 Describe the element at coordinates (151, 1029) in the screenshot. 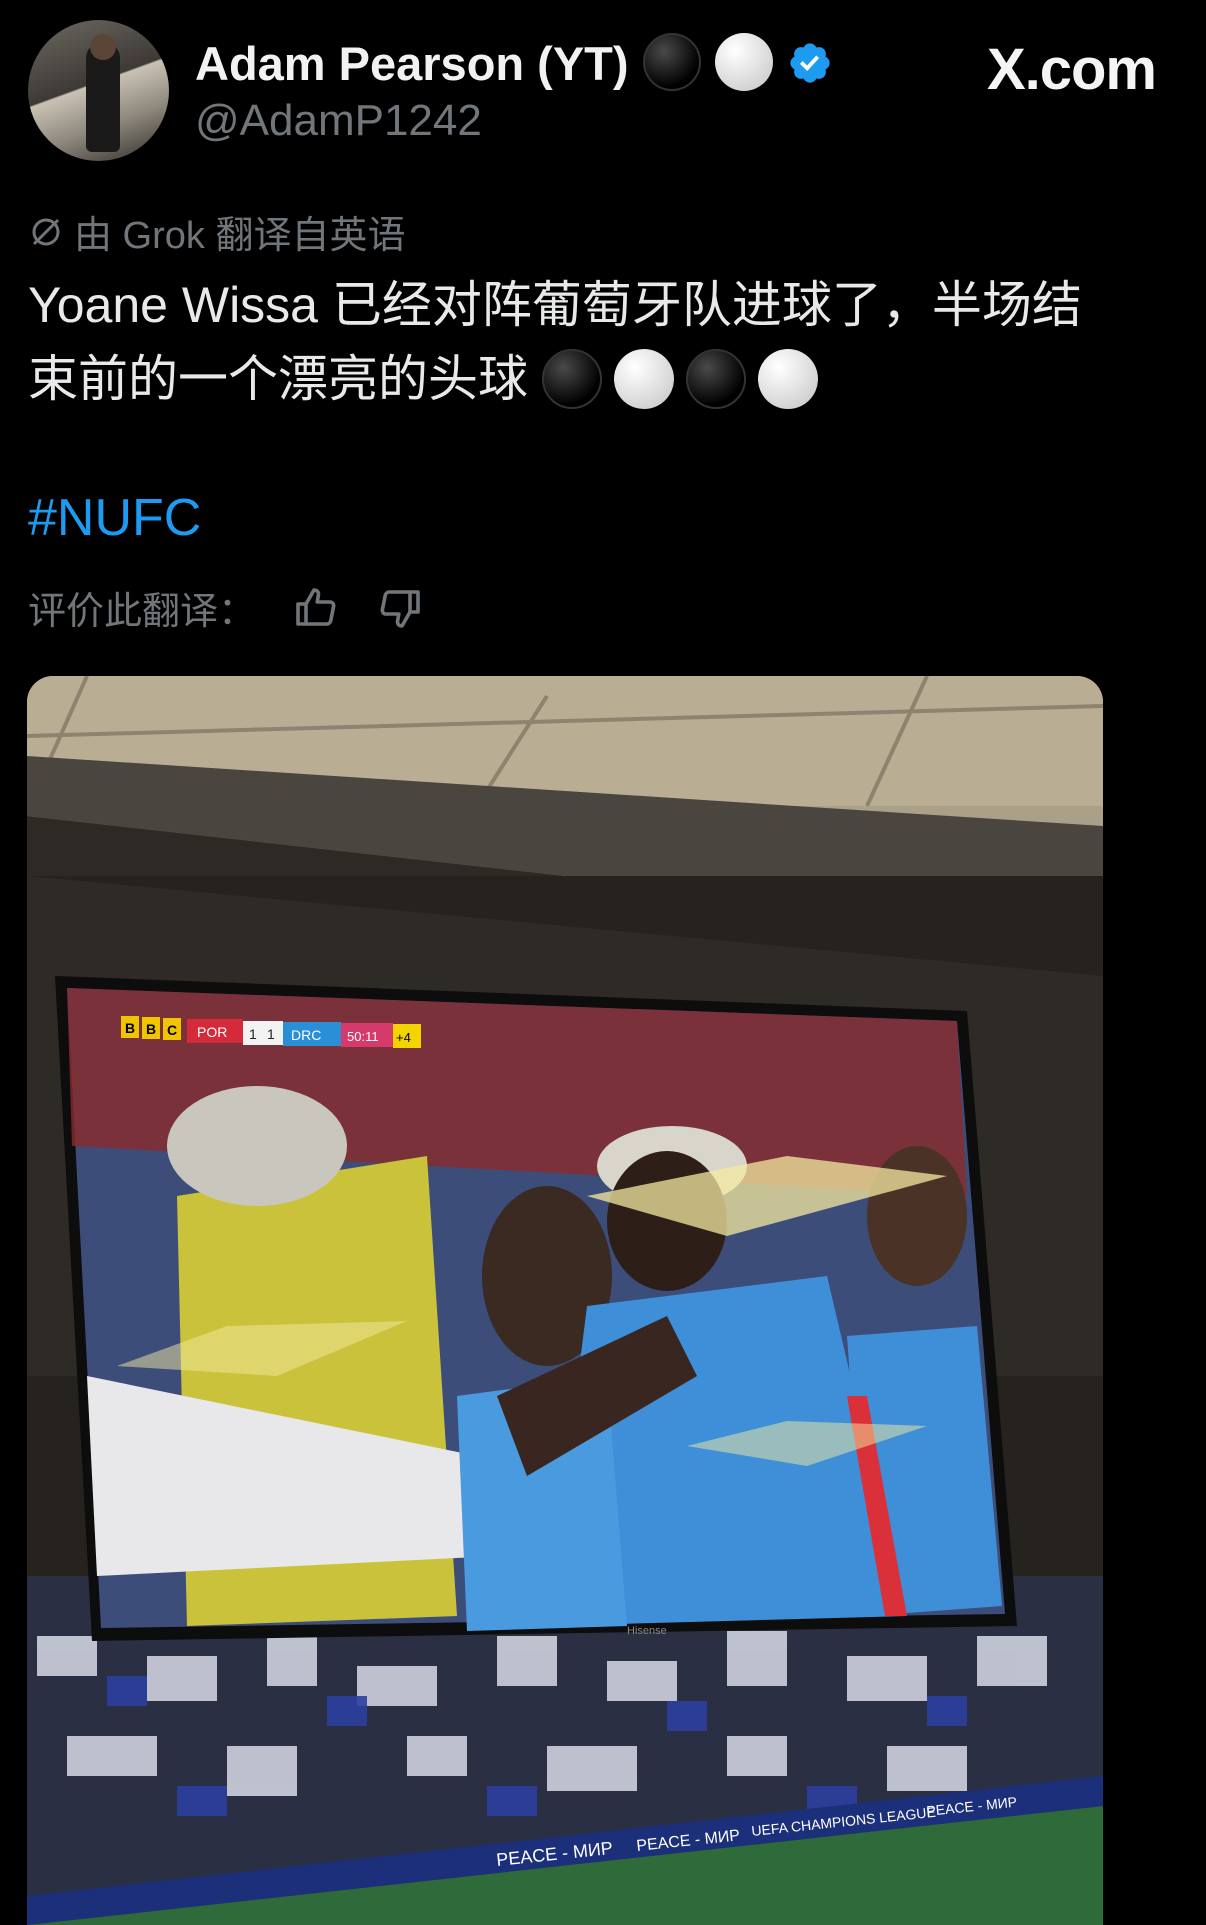

I see `broadcaster-letter-2: B` at that location.